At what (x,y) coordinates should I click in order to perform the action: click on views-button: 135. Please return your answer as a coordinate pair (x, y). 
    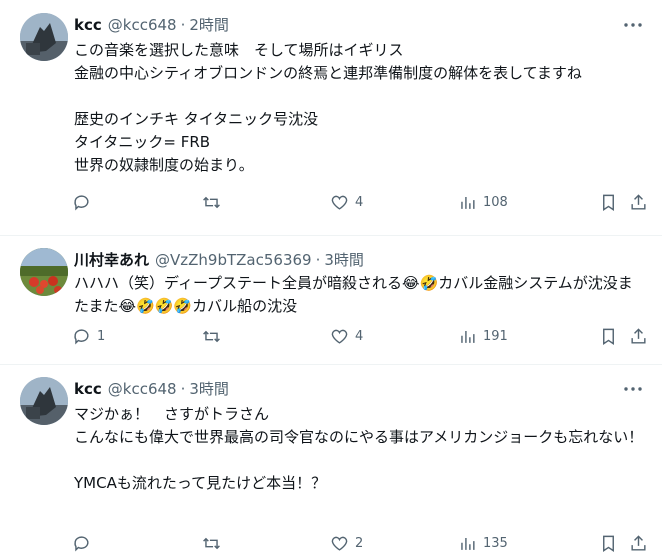
    Looking at the image, I should click on (483, 543).